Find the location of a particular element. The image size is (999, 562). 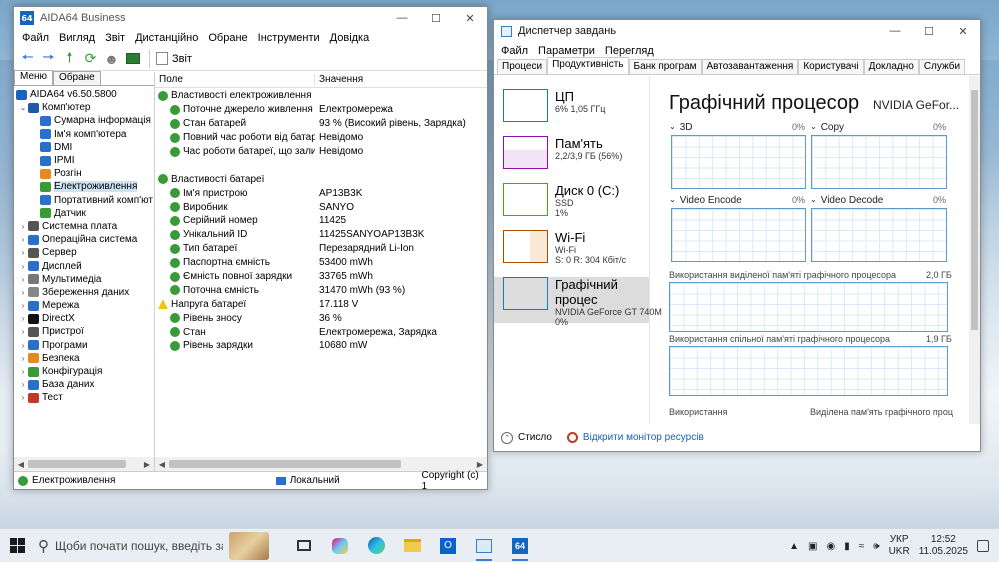

copilot-icon is located at coordinates (340, 545).